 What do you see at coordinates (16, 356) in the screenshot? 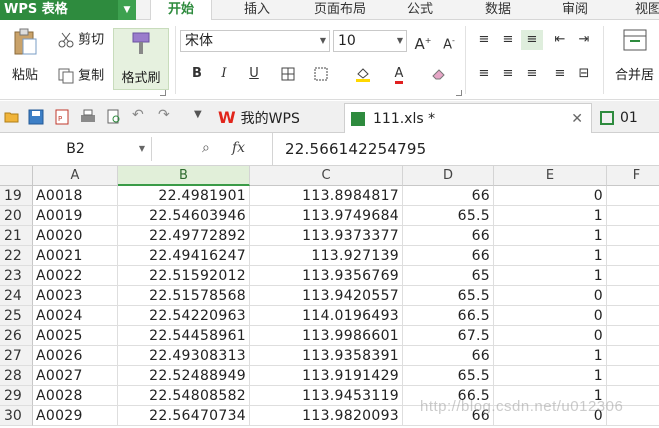
I see `row-header: 27` at bounding box center [16, 356].